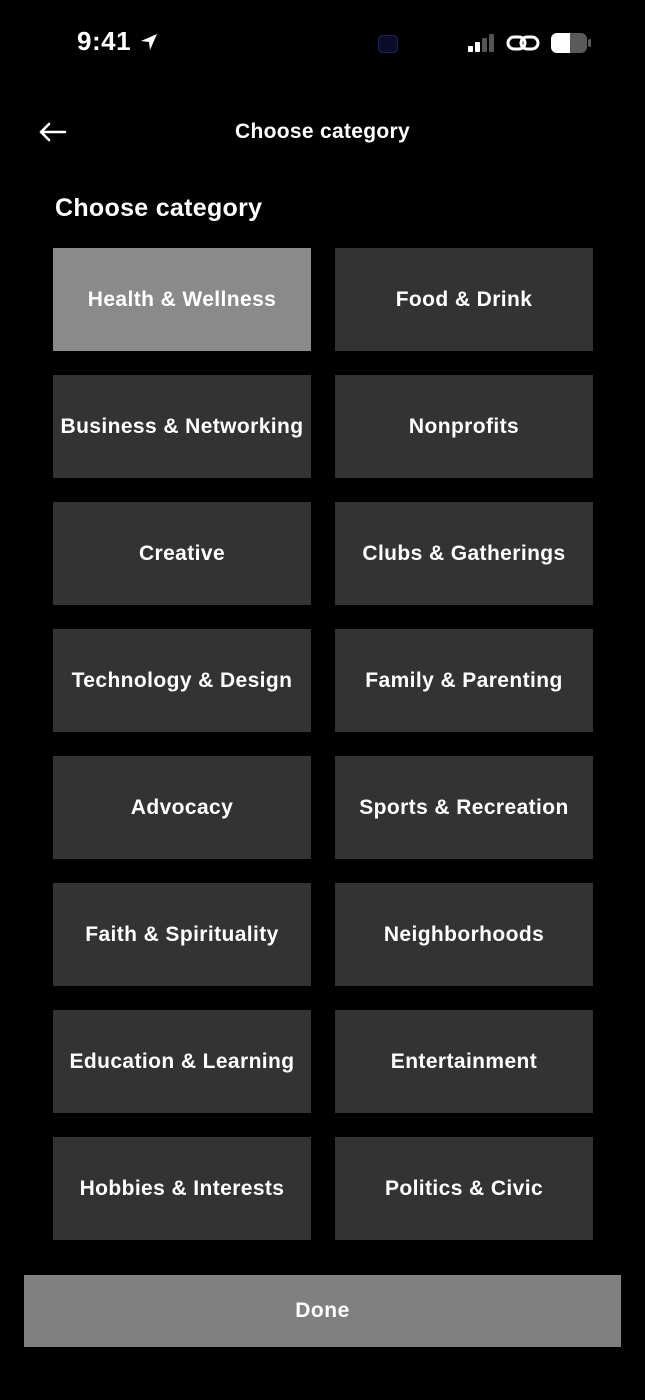 Image resolution: width=645 pixels, height=1400 pixels. I want to click on done-button-label: Done, so click(322, 1310).